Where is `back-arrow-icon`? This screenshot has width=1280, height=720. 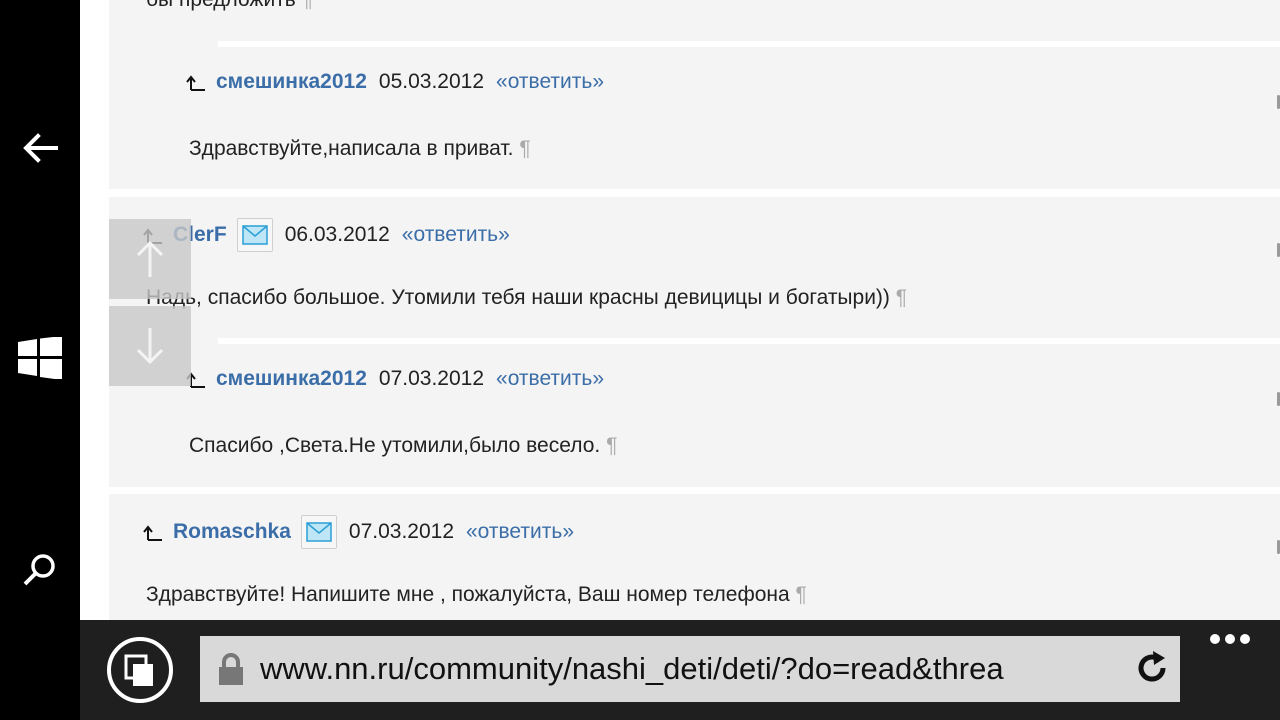
back-arrow-icon is located at coordinates (40, 148).